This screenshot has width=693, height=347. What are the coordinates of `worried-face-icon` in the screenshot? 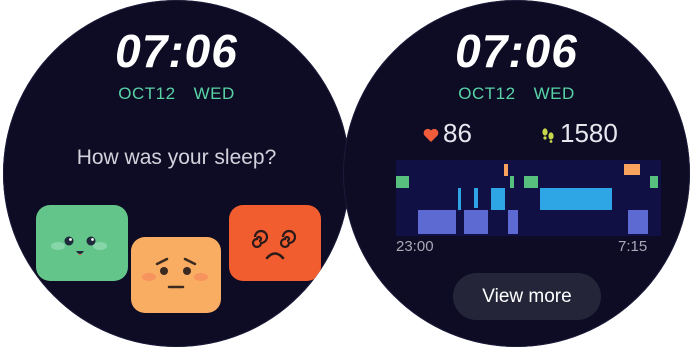 It's located at (175, 273).